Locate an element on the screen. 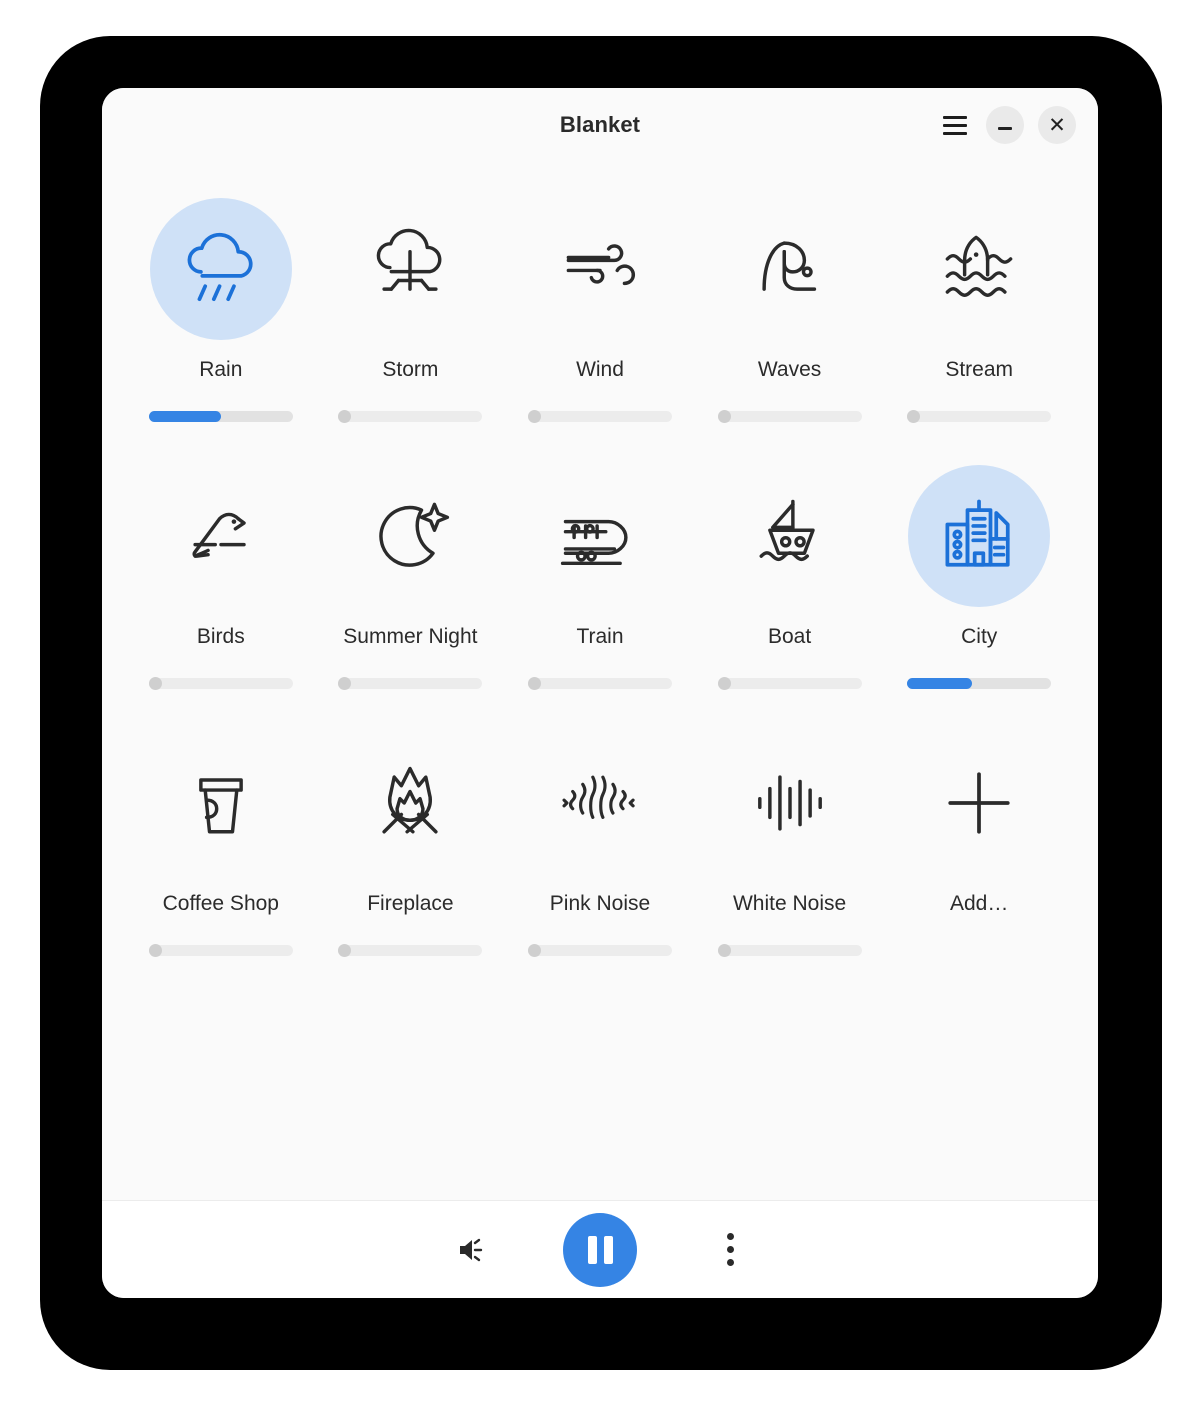 The width and height of the screenshot is (1200, 1401). playback-bar is located at coordinates (600, 1249).